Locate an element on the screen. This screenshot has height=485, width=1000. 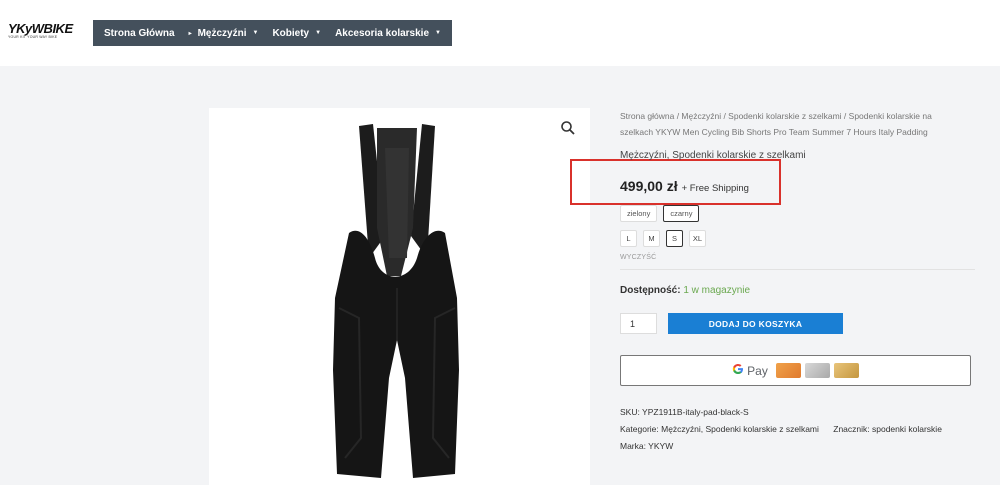
availability-value: 1 w magazynie is located at coordinates (717, 290).